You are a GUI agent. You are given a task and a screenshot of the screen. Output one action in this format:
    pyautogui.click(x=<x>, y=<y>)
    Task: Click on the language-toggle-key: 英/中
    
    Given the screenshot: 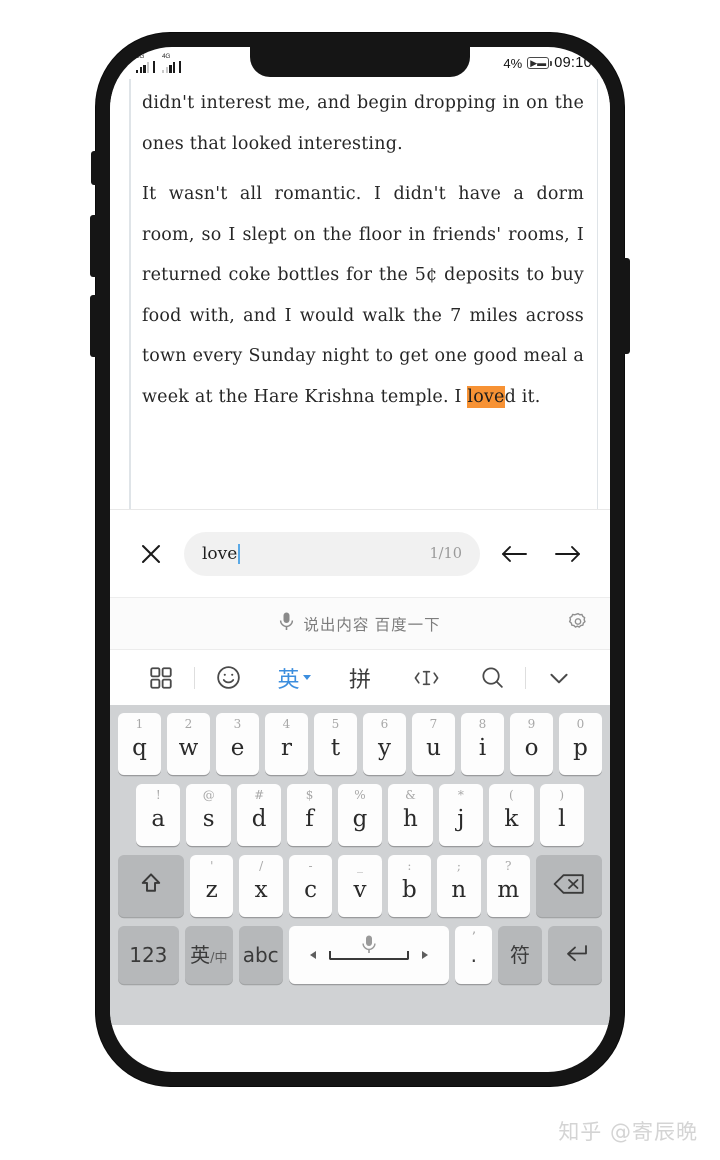 What is the action you would take?
    pyautogui.click(x=208, y=955)
    